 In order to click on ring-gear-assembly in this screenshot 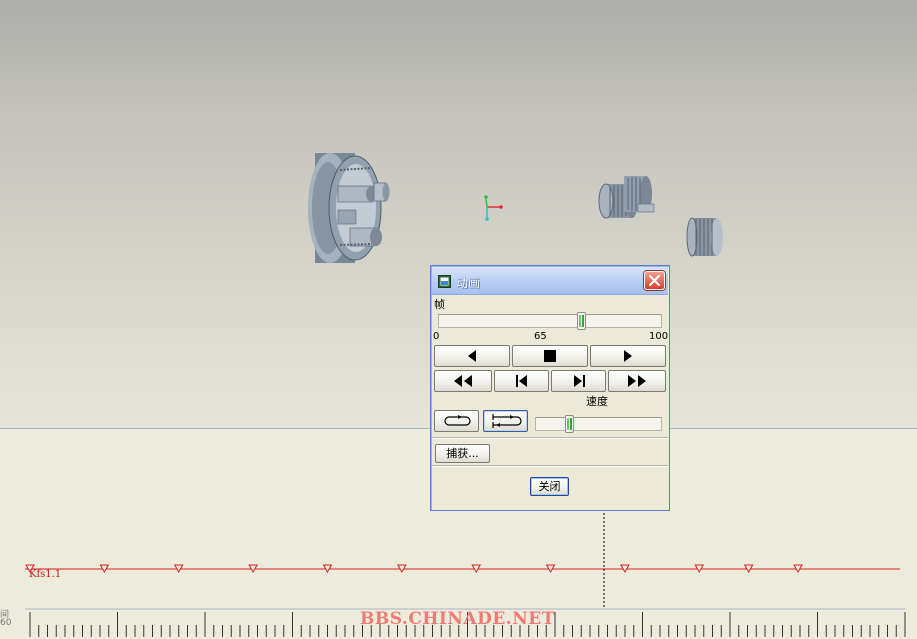, I will do `click(349, 208)`.